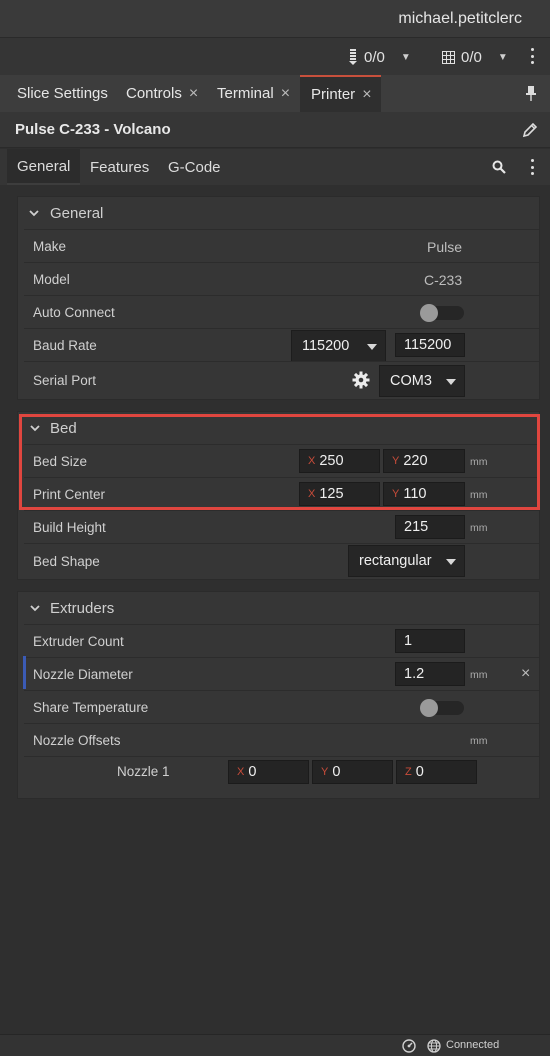 This screenshot has width=550, height=1056. I want to click on nozzle-diameter-row: Nozzle Diameter 1.2 mm ×, so click(281, 673).